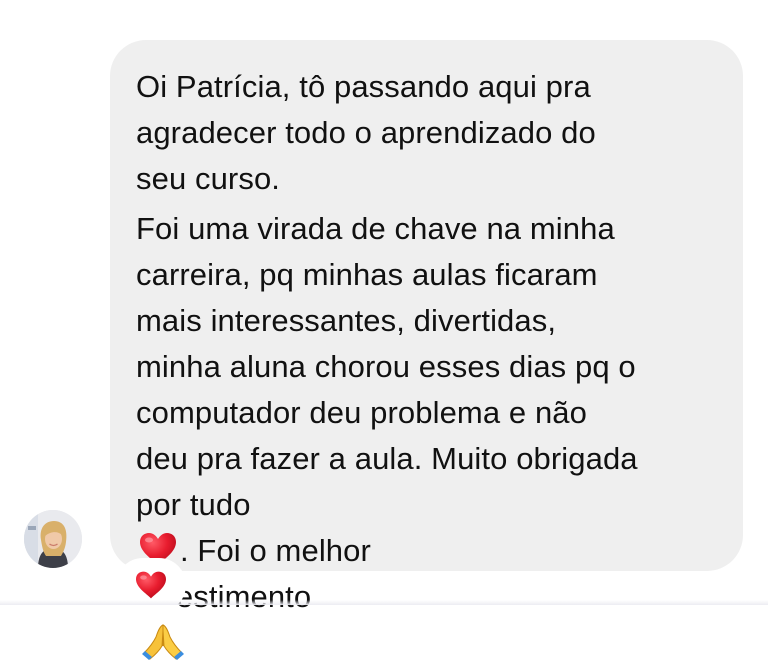 This screenshot has height=666, width=768. Describe the element at coordinates (151, 585) in the screenshot. I see `heart-reaction-icon` at that location.